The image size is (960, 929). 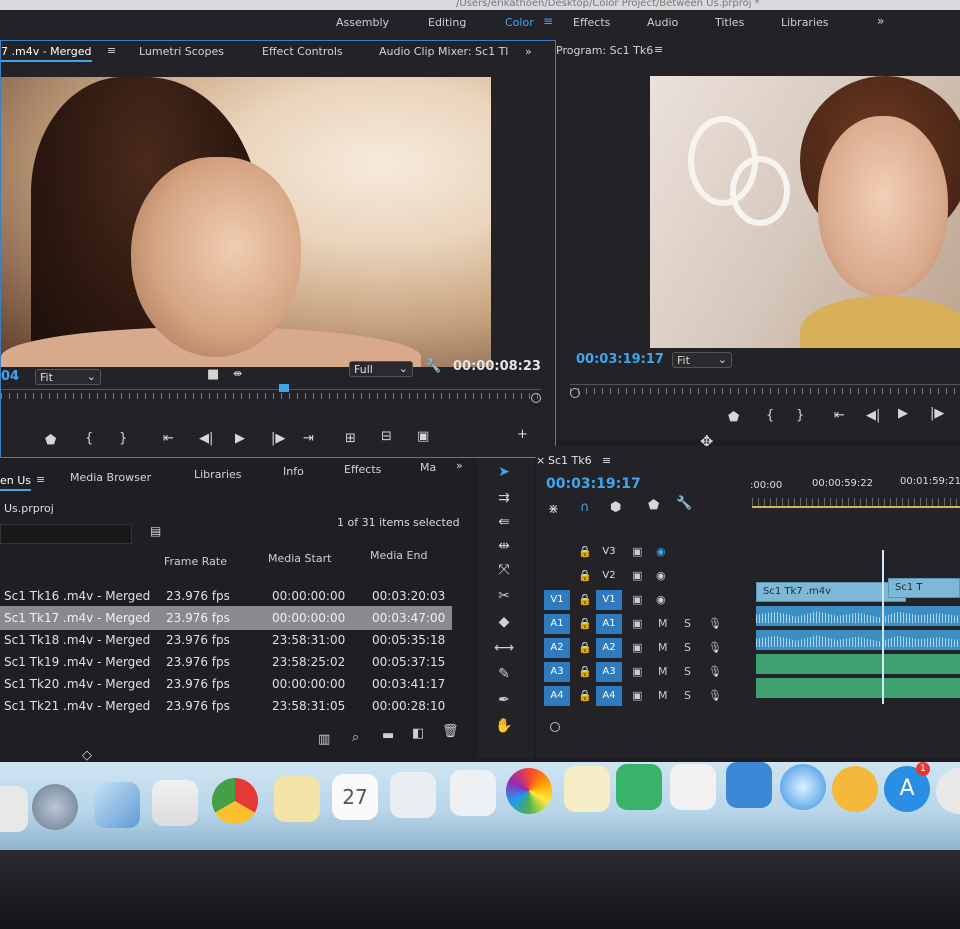 I want to click on timeline-zoom-handle, so click(x=555, y=727).